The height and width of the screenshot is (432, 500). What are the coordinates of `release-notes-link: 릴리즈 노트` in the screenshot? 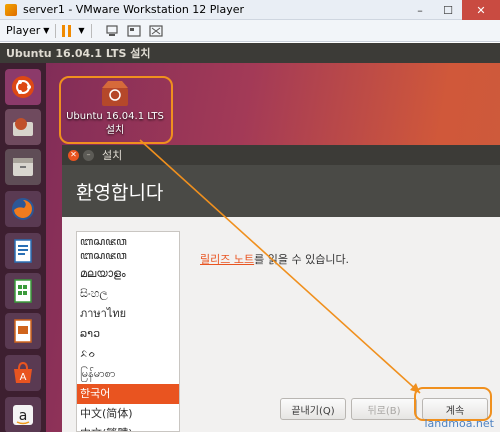 It's located at (227, 259).